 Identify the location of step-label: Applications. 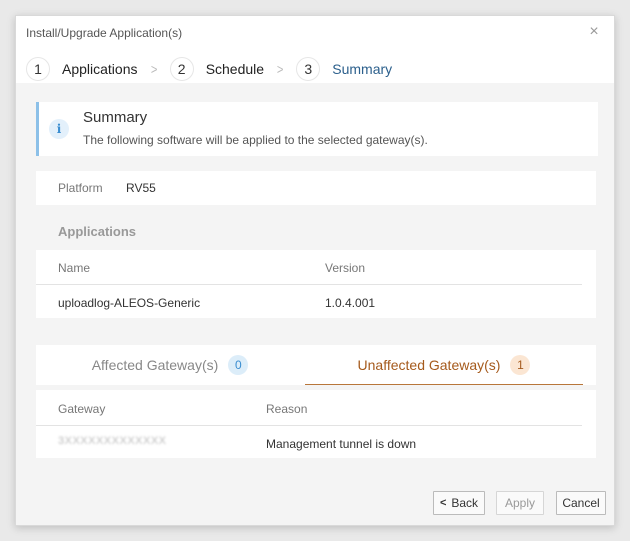
(100, 69).